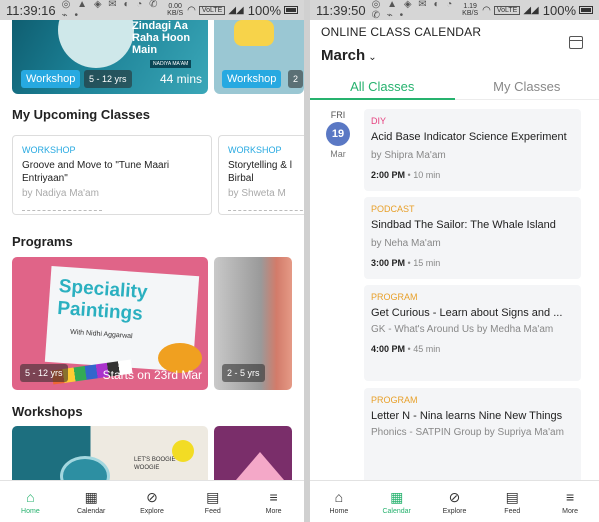 The image size is (599, 522). What do you see at coordinates (296, 79) in the screenshot?
I see `age-badge: 2` at bounding box center [296, 79].